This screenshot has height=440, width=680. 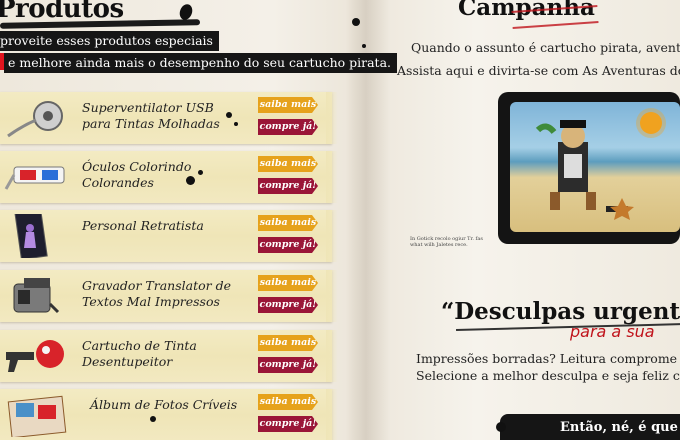 I want to click on excuses-subtitle: para a sua, so click(x=612, y=331).